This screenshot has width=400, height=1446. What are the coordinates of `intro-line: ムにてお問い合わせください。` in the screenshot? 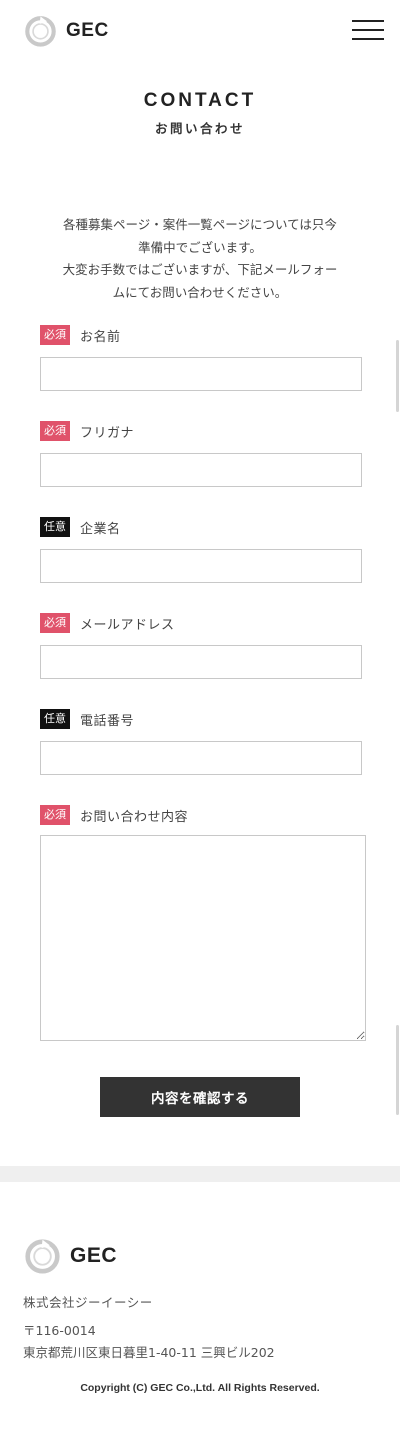 It's located at (200, 292).